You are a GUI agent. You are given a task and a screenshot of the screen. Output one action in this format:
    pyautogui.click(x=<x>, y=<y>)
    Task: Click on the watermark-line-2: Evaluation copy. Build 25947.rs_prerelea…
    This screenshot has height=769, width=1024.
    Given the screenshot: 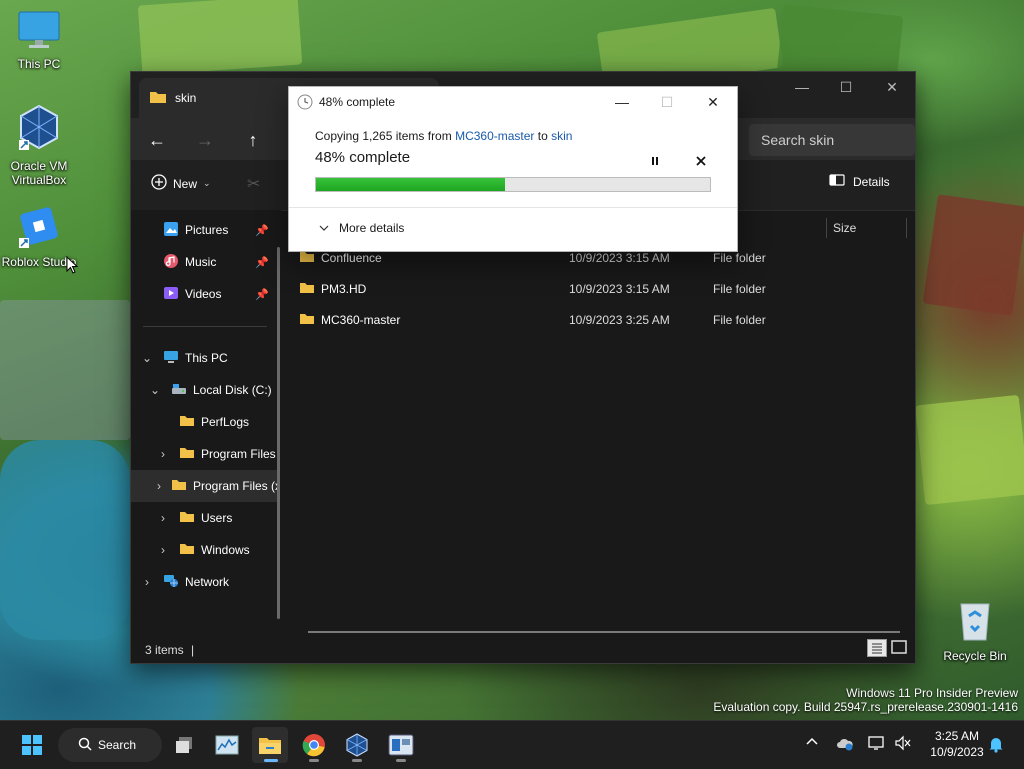 What is the action you would take?
    pyautogui.click(x=865, y=707)
    